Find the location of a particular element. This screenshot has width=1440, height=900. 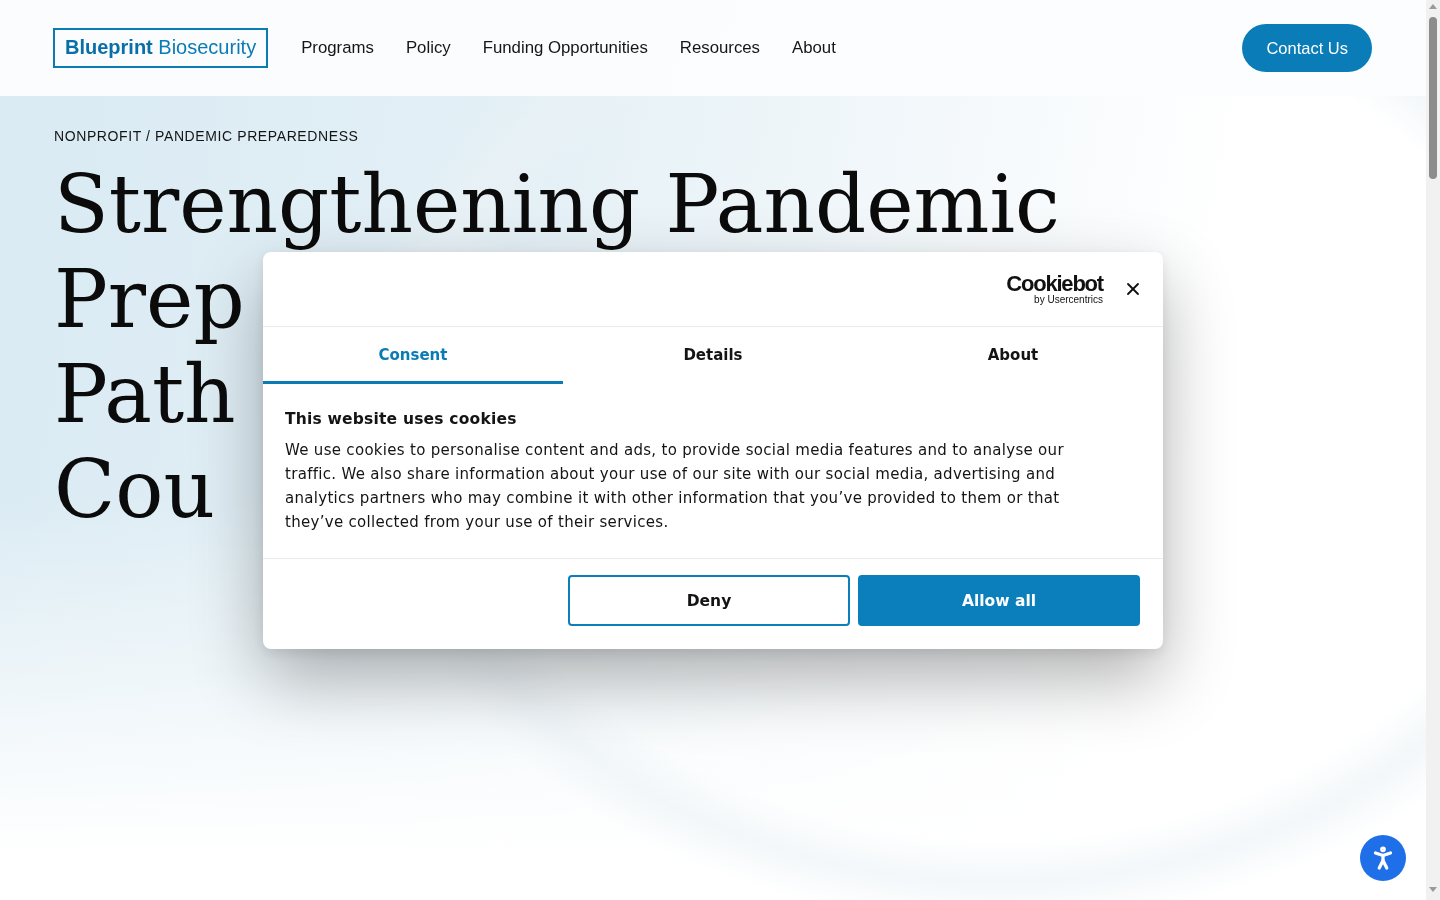

nav-link: Programs is located at coordinates (337, 48).